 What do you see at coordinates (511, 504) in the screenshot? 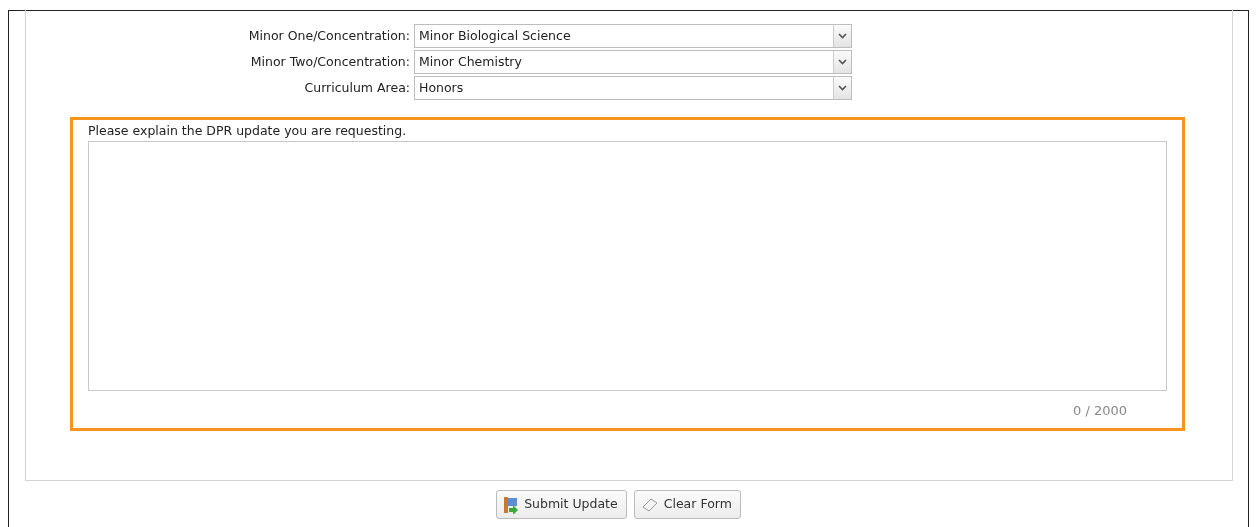
I see `document-arrow-icon` at bounding box center [511, 504].